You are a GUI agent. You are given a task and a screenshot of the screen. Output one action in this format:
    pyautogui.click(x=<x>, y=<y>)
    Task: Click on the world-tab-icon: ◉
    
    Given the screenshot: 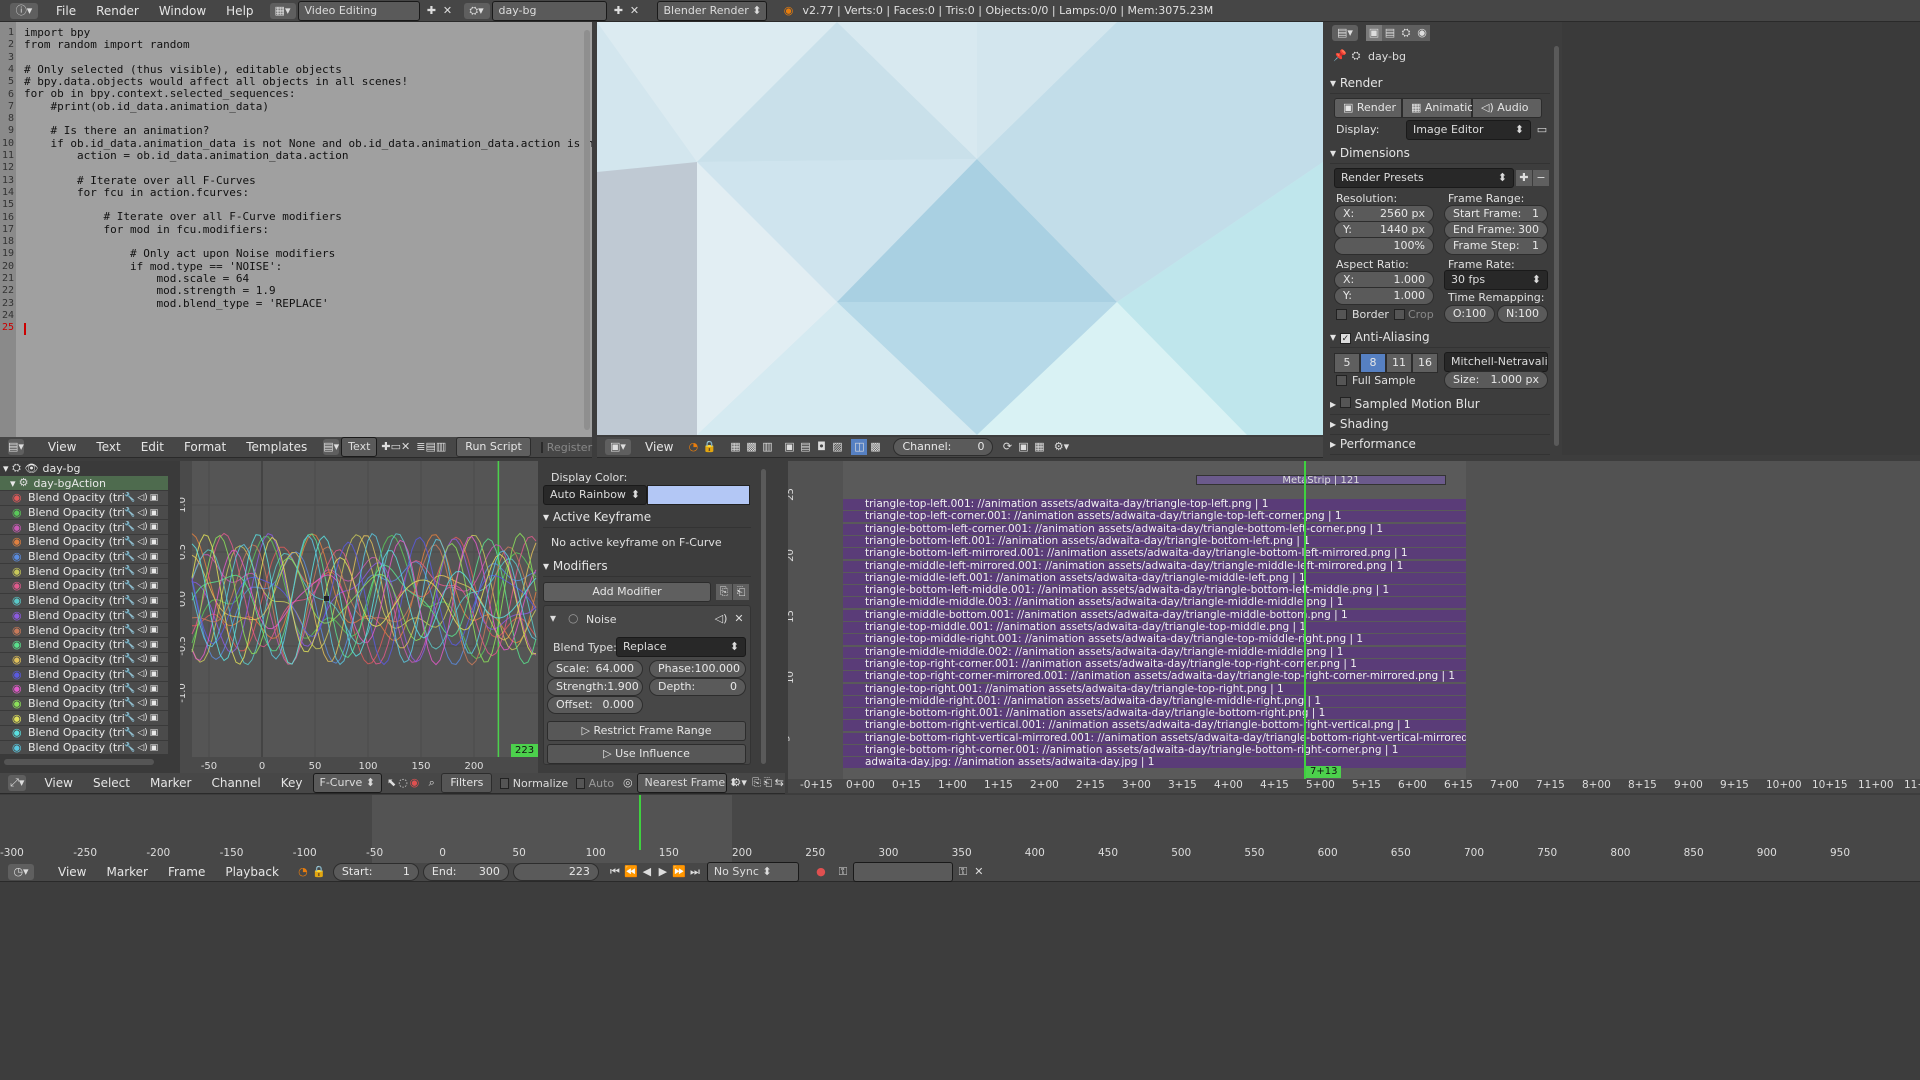 What is the action you would take?
    pyautogui.click(x=1422, y=33)
    